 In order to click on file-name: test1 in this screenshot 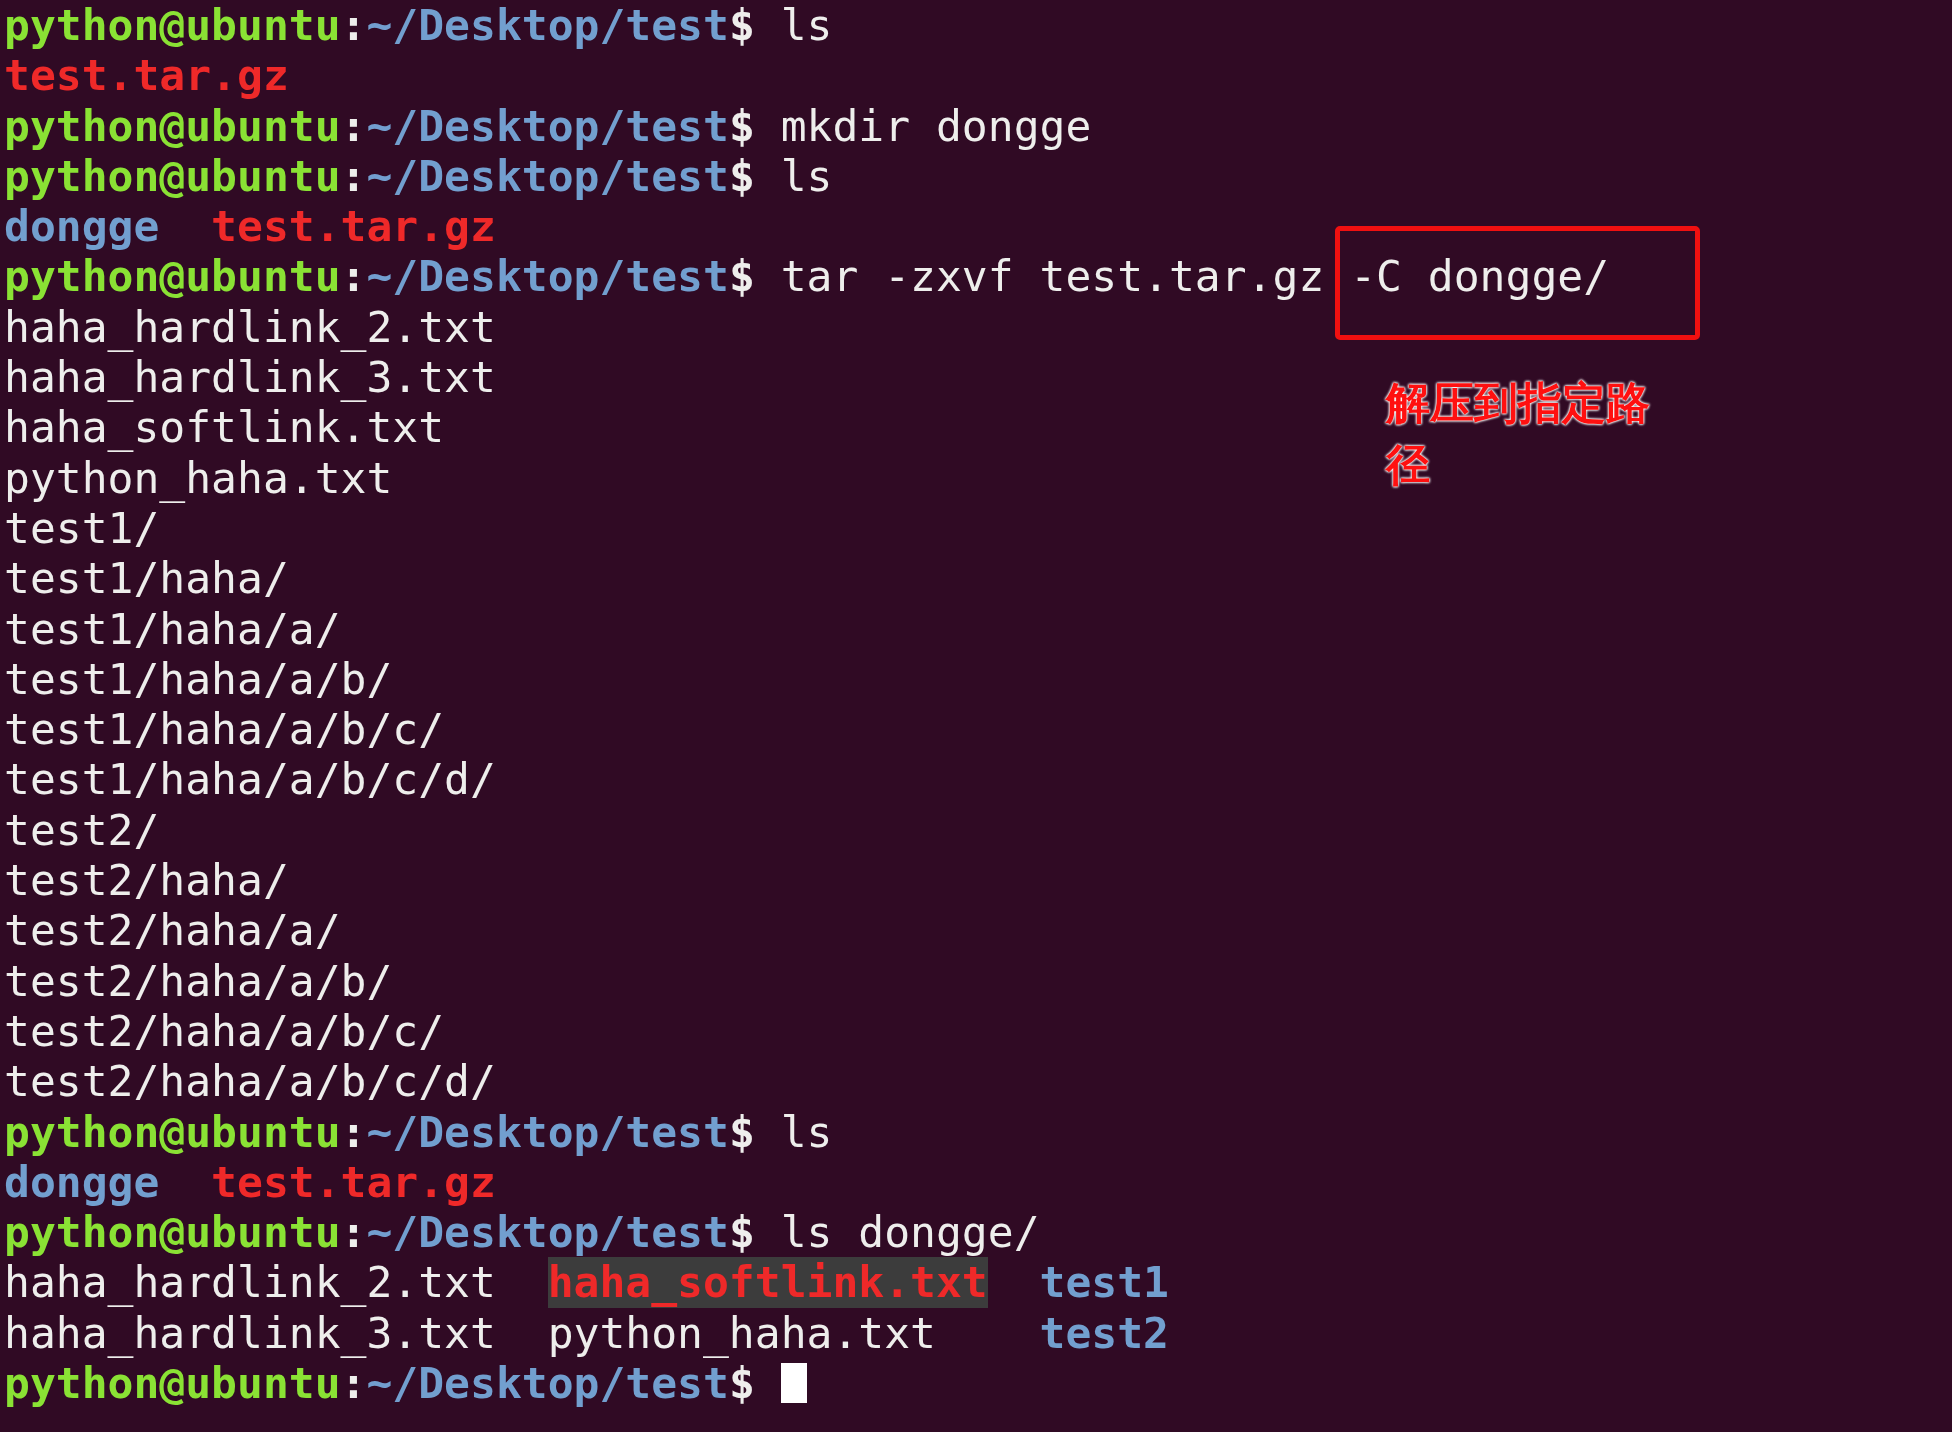, I will do `click(1104, 1282)`.